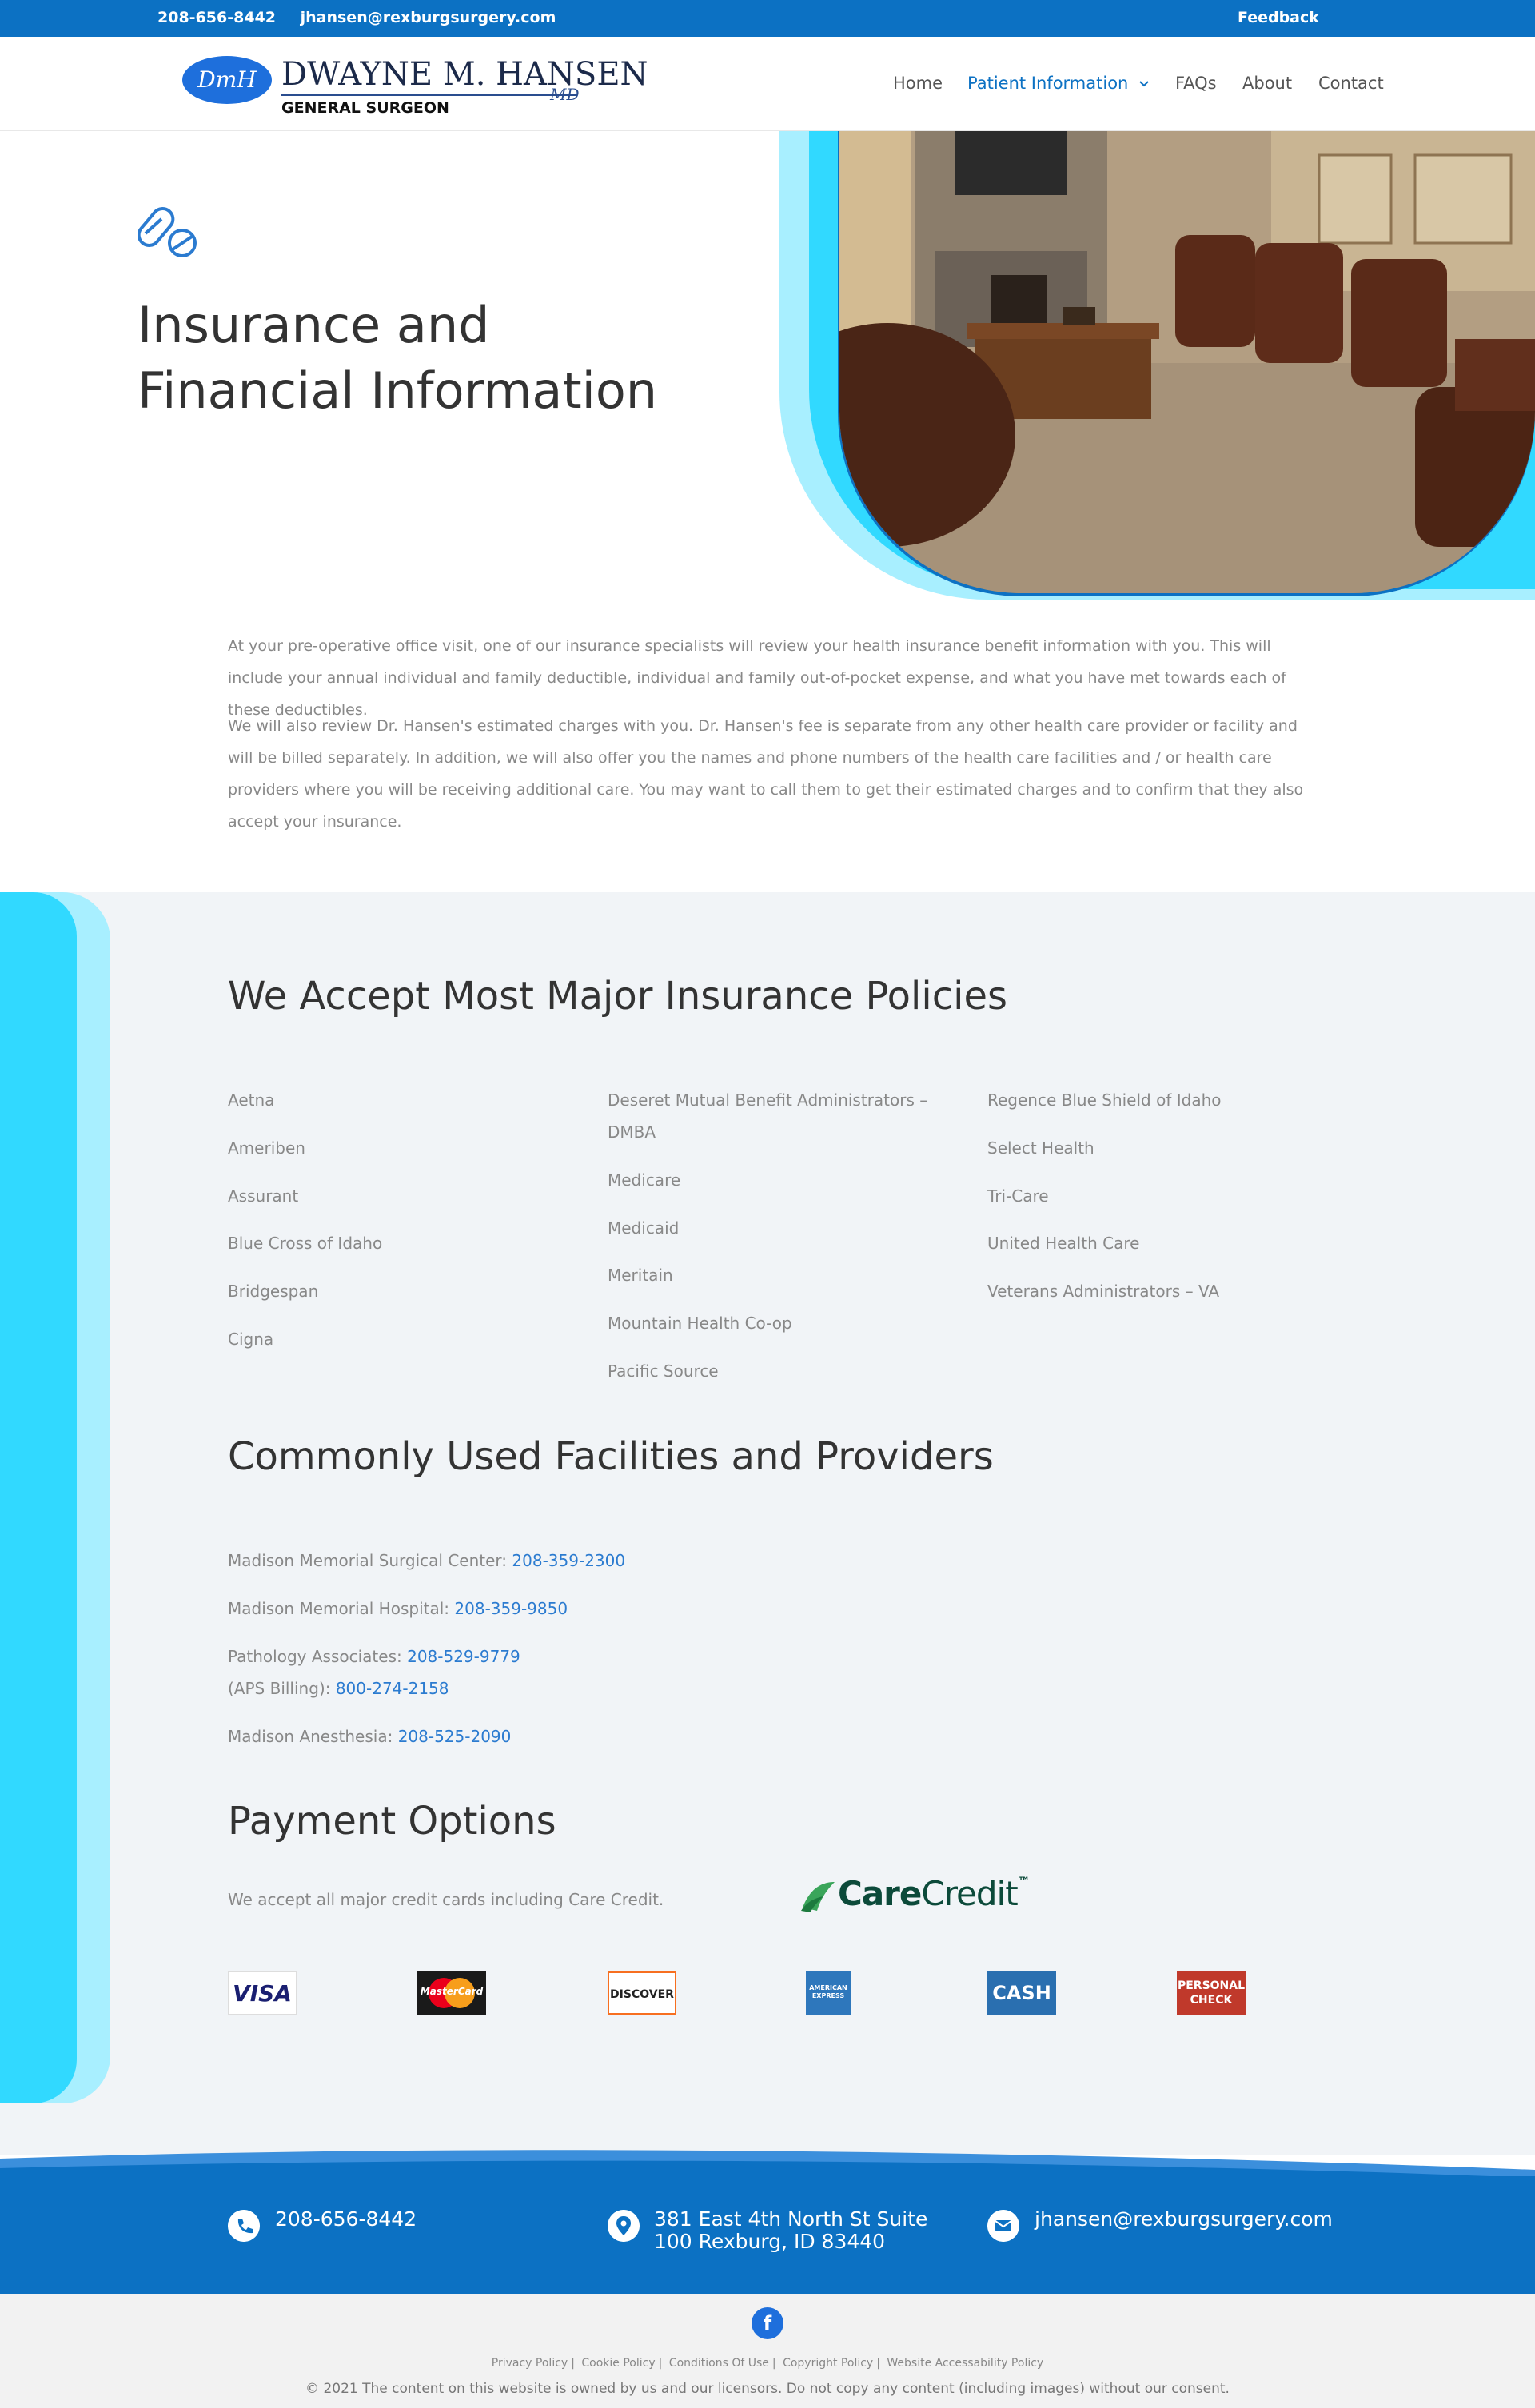  What do you see at coordinates (530, 2363) in the screenshot?
I see `privacy-policy-link: Privacy Policy` at bounding box center [530, 2363].